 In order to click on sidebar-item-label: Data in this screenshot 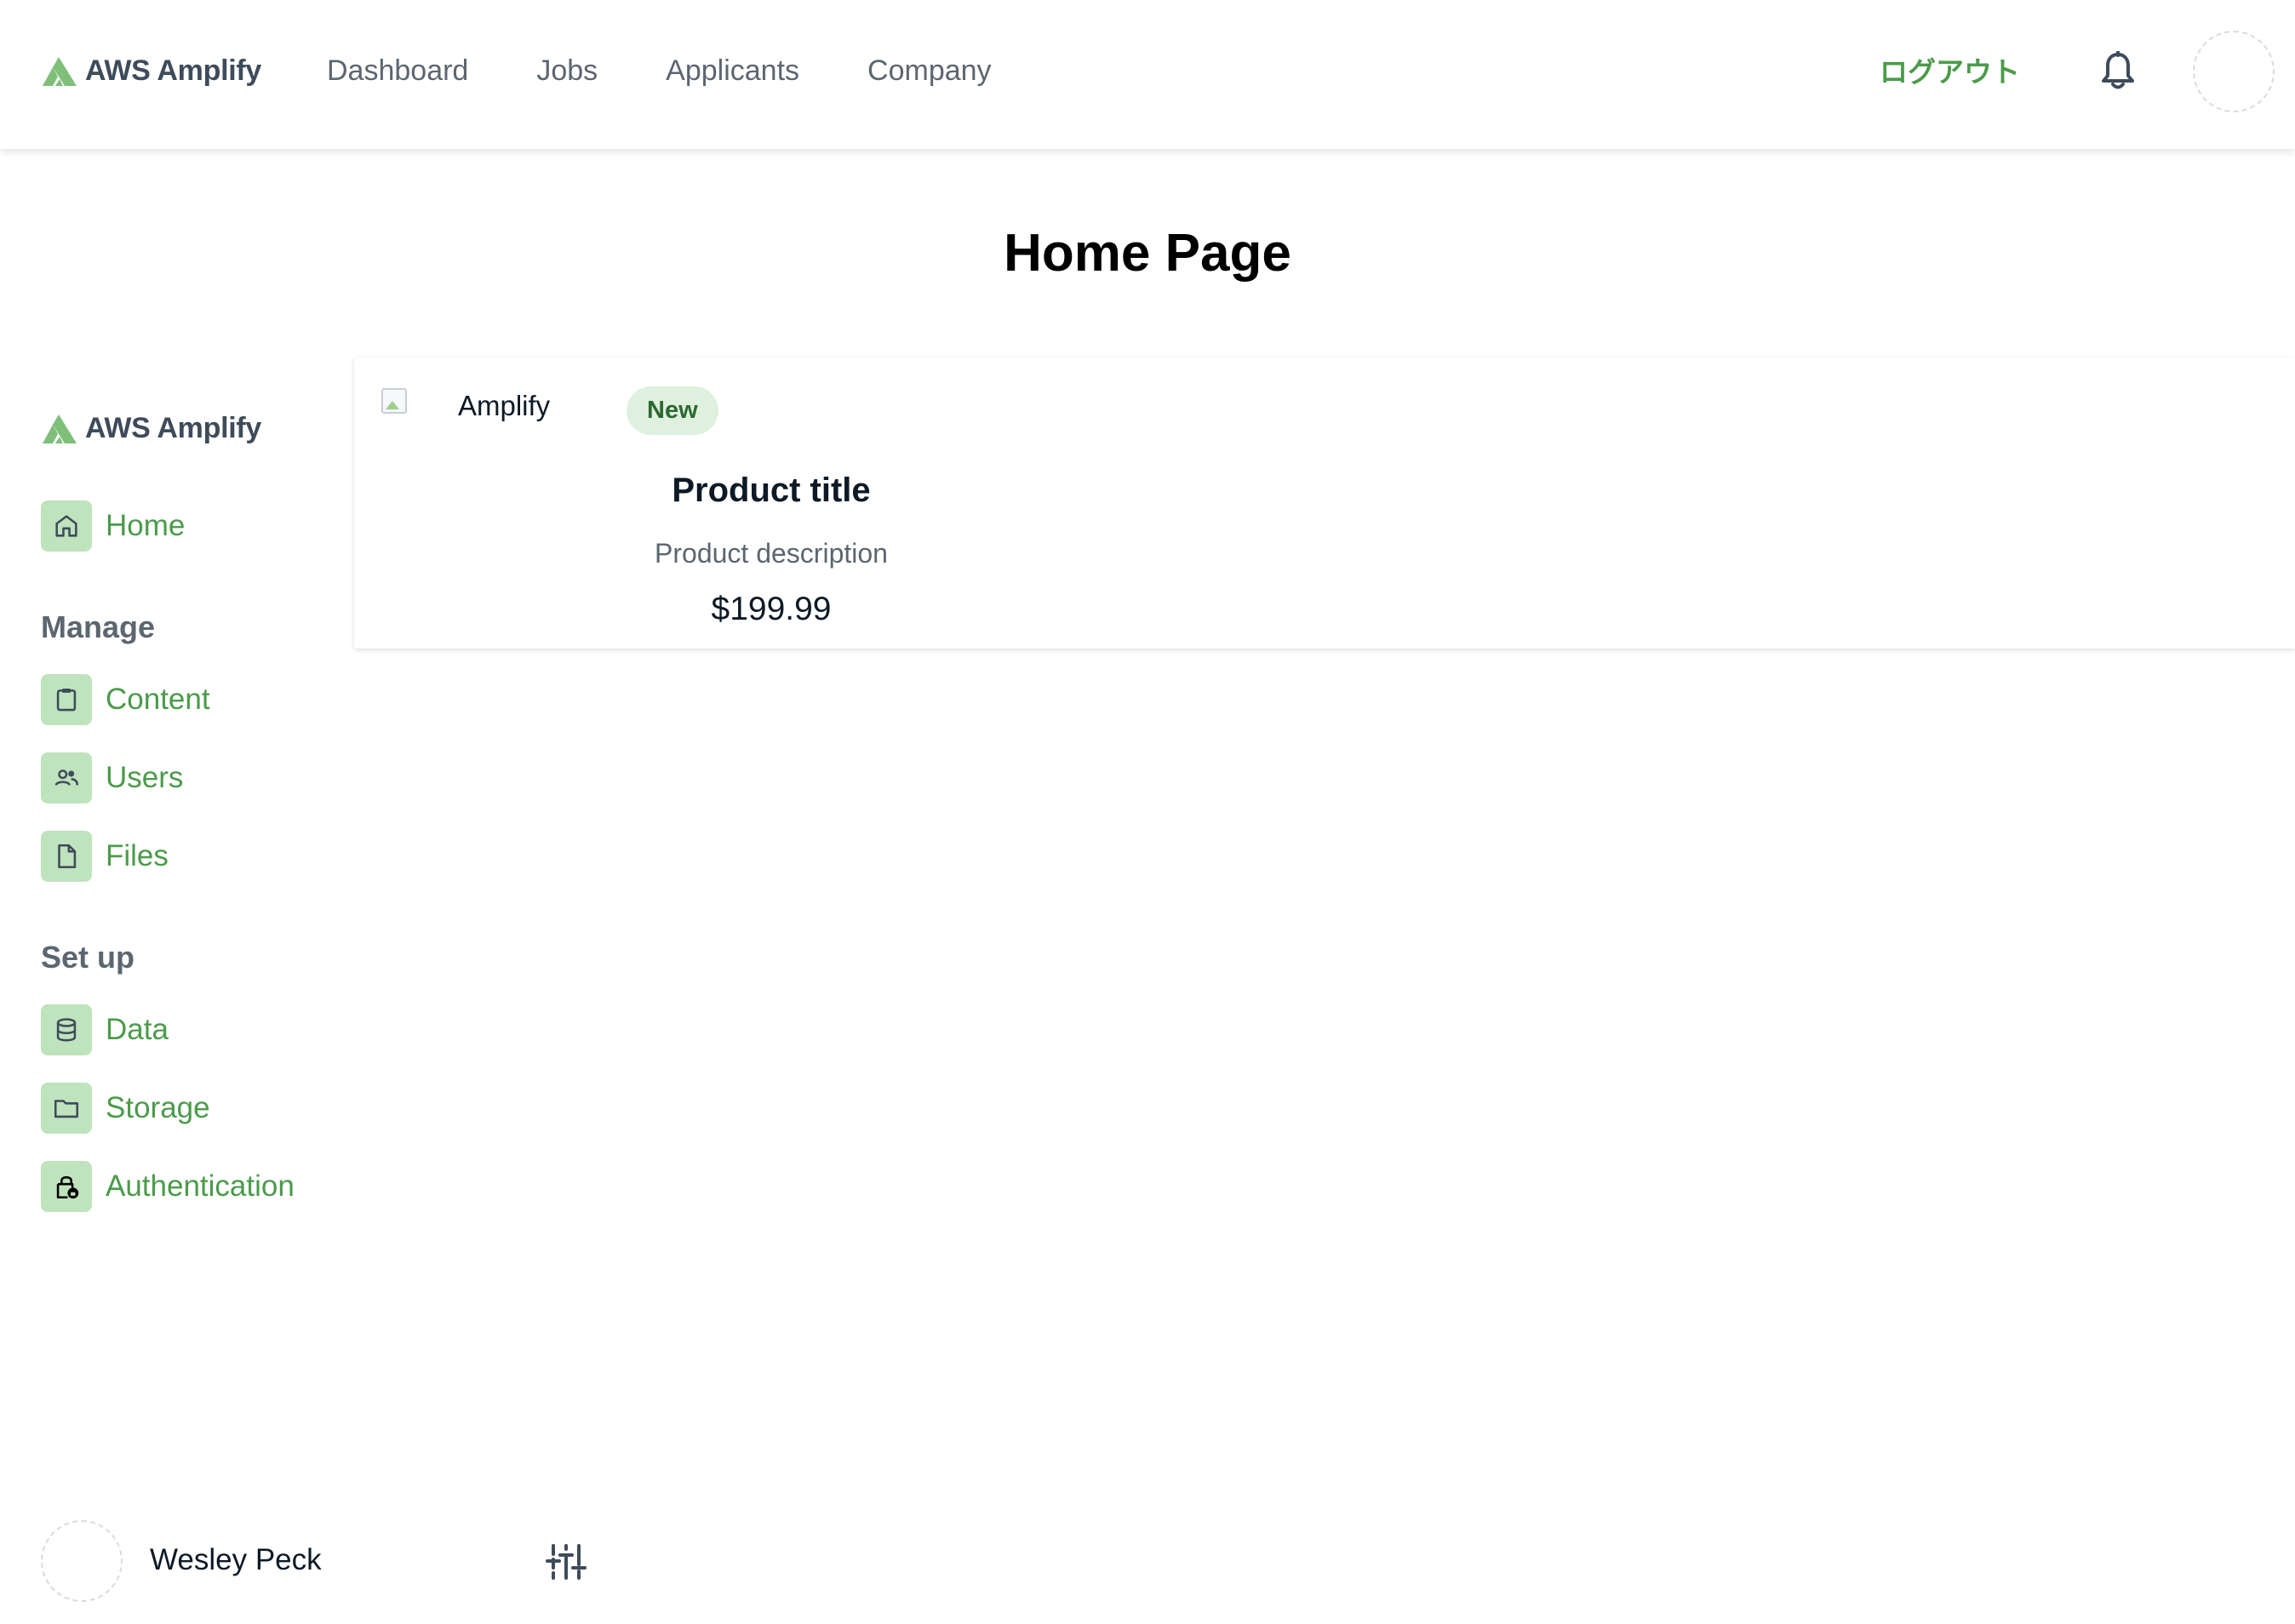, I will do `click(137, 1029)`.